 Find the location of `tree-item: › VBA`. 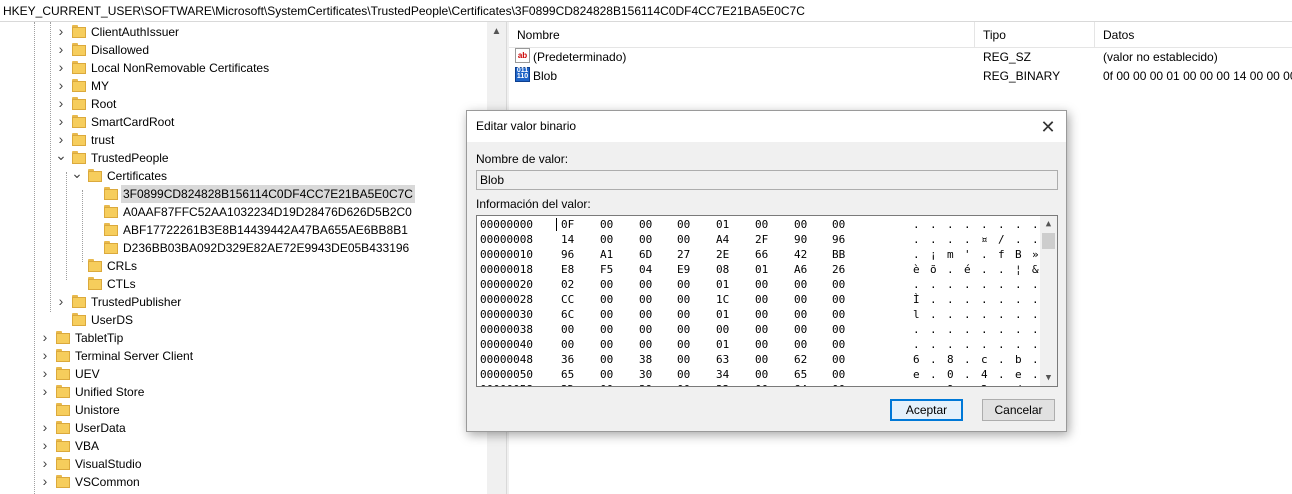

tree-item: › VBA is located at coordinates (243, 446).